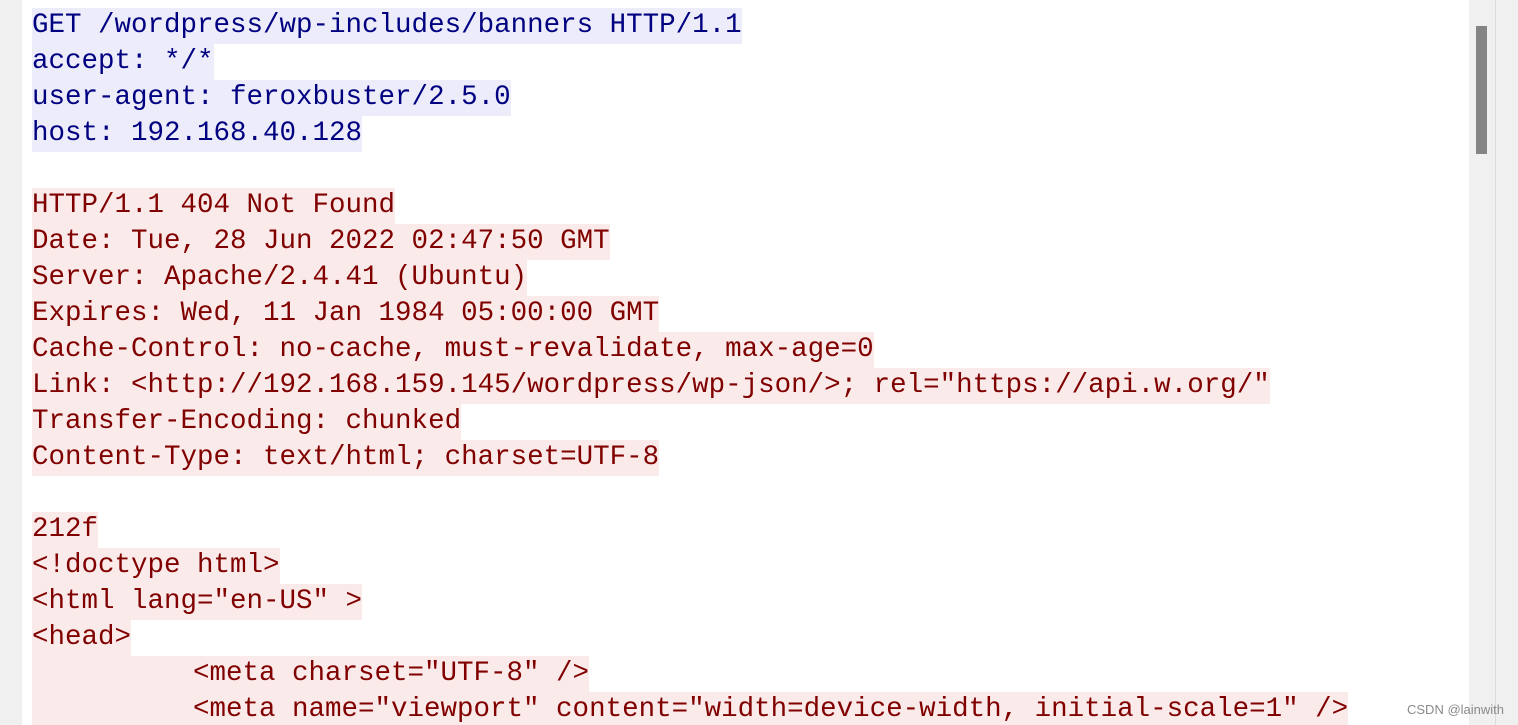 This screenshot has height=725, width=1518. I want to click on response-body-line: 212f, so click(690, 530).